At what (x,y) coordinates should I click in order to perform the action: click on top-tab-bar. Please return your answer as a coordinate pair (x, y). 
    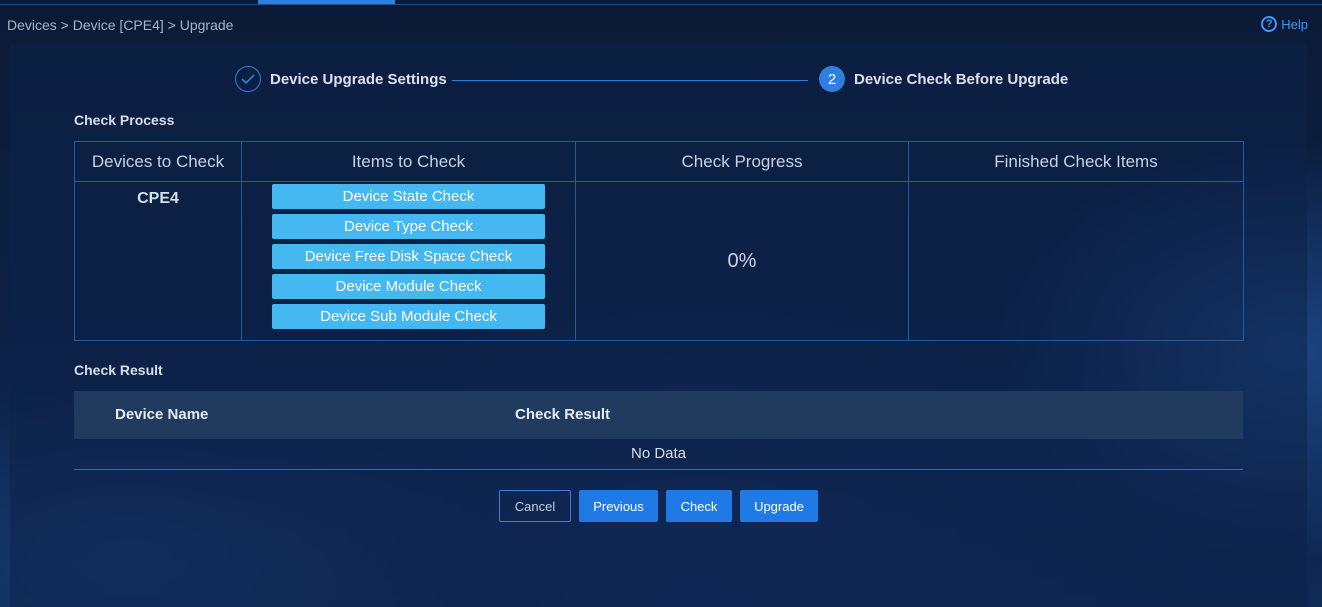
    Looking at the image, I should click on (661, 2).